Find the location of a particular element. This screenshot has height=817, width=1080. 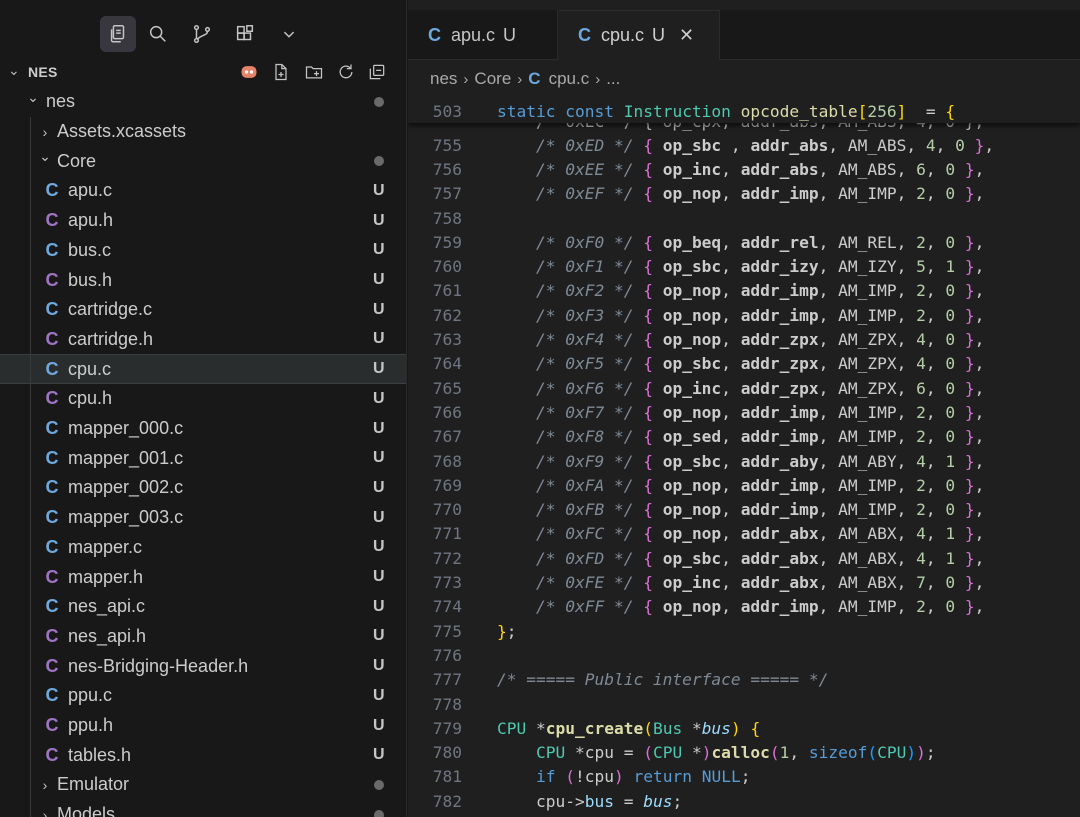

explorer-icon is located at coordinates (118, 34).